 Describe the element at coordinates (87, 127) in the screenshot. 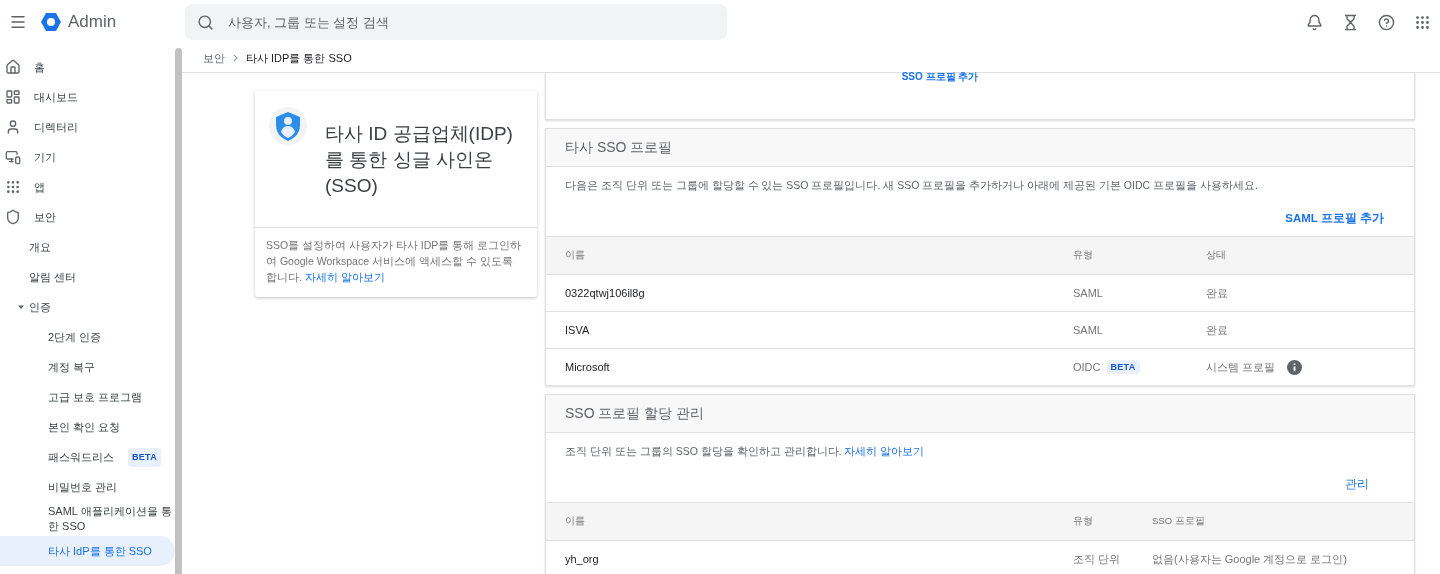

I see `sidebar-item: 디렉터리` at that location.